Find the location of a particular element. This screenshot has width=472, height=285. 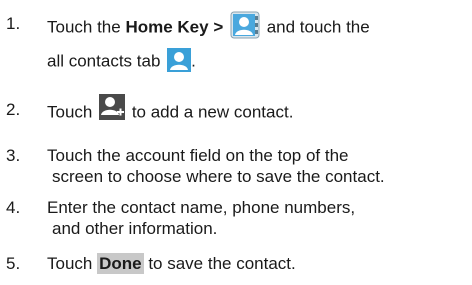

step-number: 5. is located at coordinates (13, 263).